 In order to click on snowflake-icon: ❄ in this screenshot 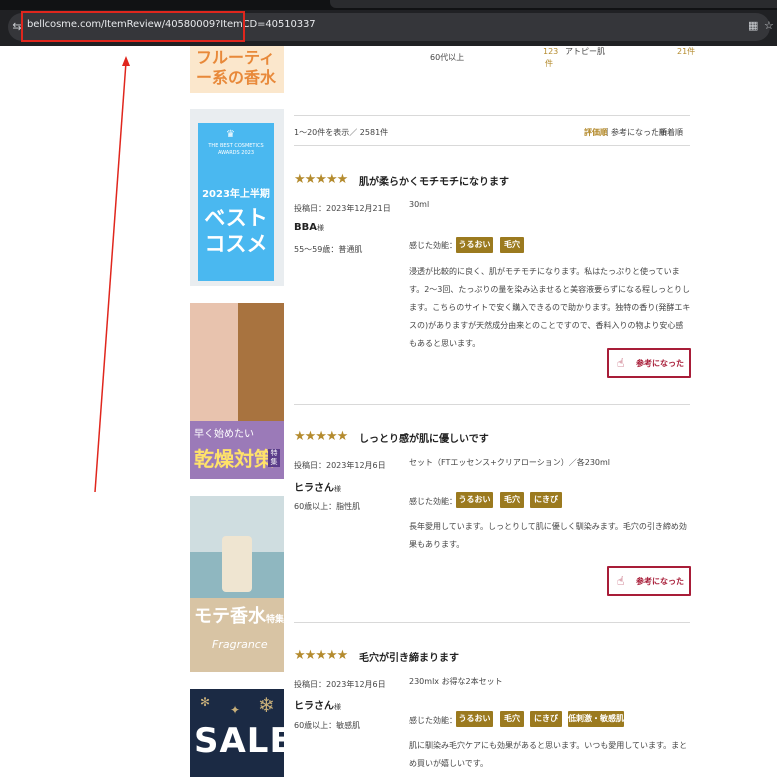, I will do `click(266, 705)`.